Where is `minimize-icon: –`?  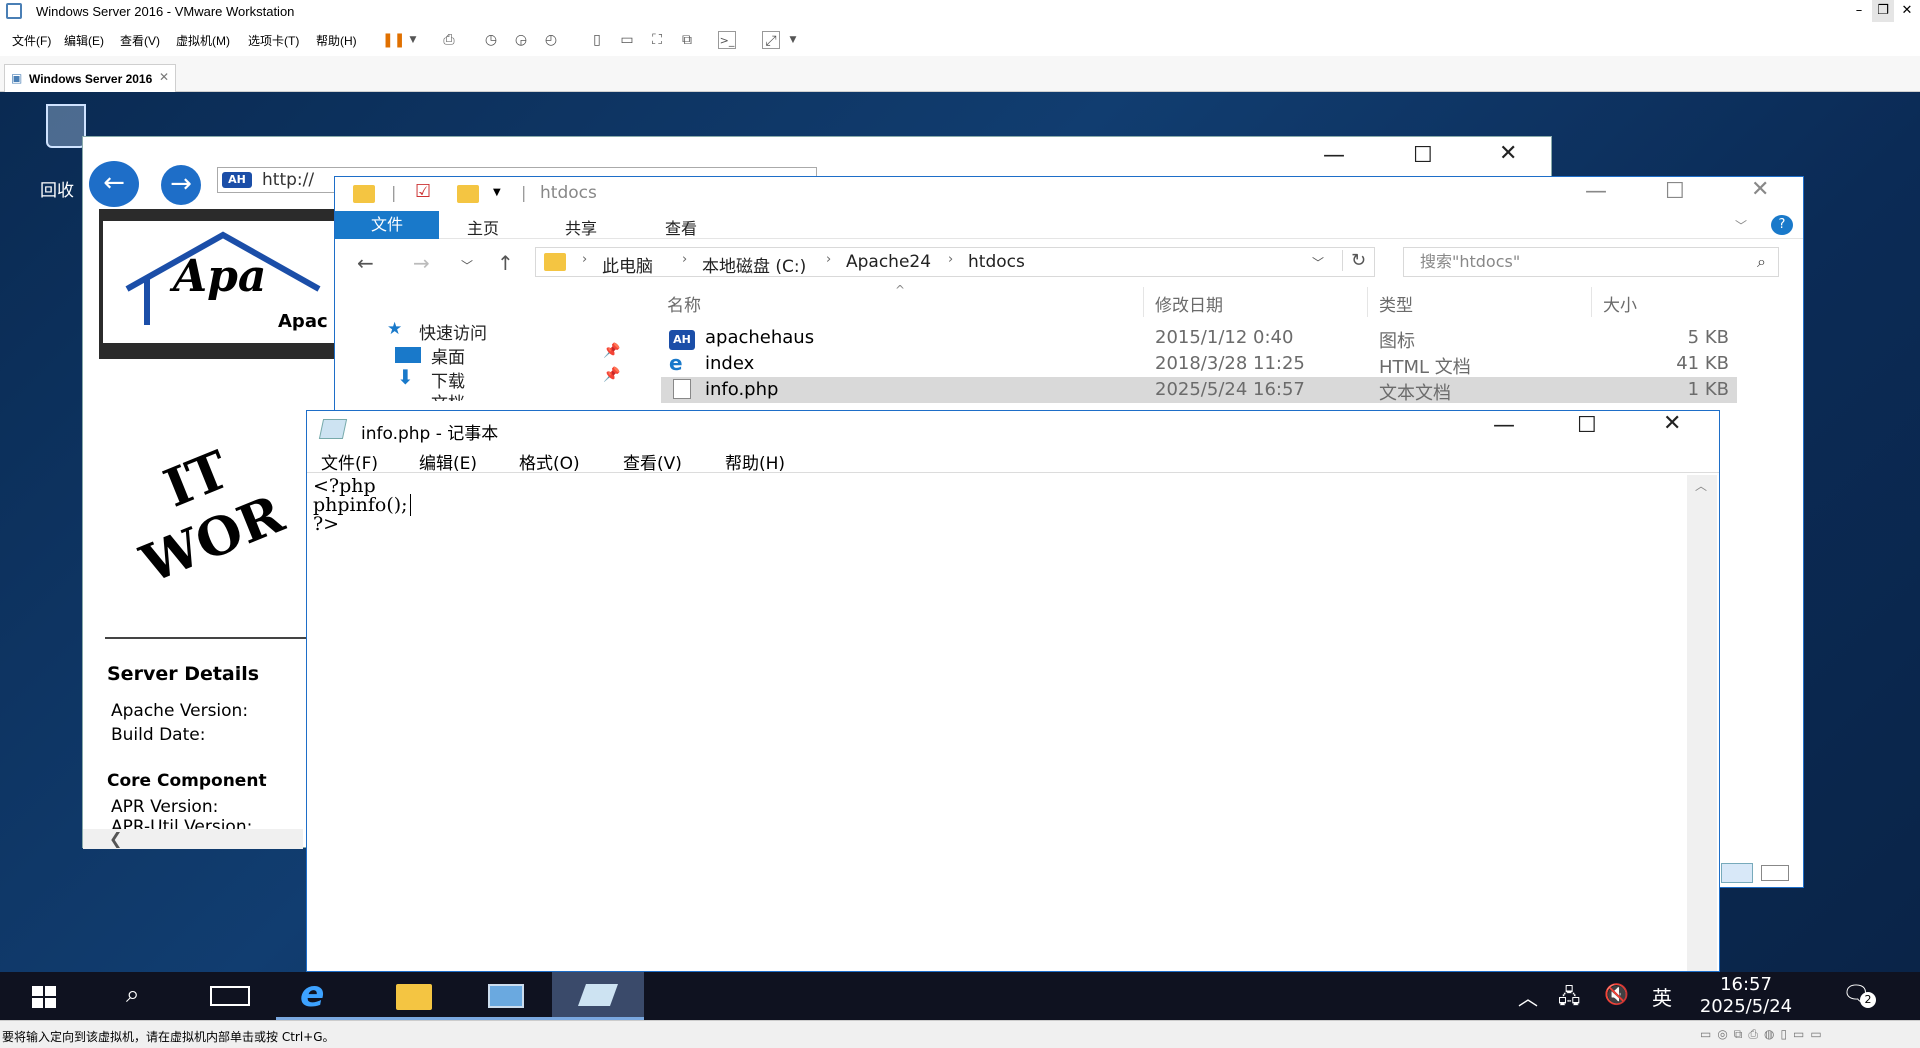 minimize-icon: – is located at coordinates (1859, 11).